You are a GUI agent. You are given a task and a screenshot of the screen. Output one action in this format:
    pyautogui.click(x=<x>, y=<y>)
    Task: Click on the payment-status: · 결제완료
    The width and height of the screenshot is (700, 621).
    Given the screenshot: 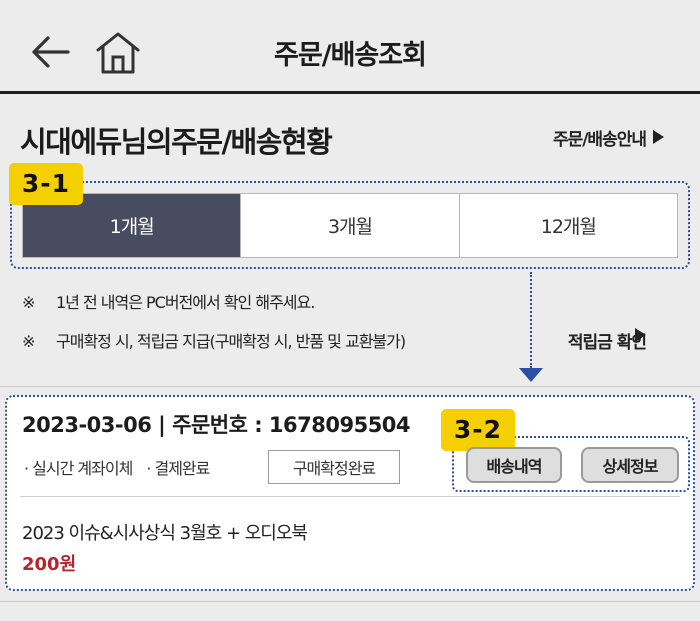 What is the action you would take?
    pyautogui.click(x=178, y=468)
    